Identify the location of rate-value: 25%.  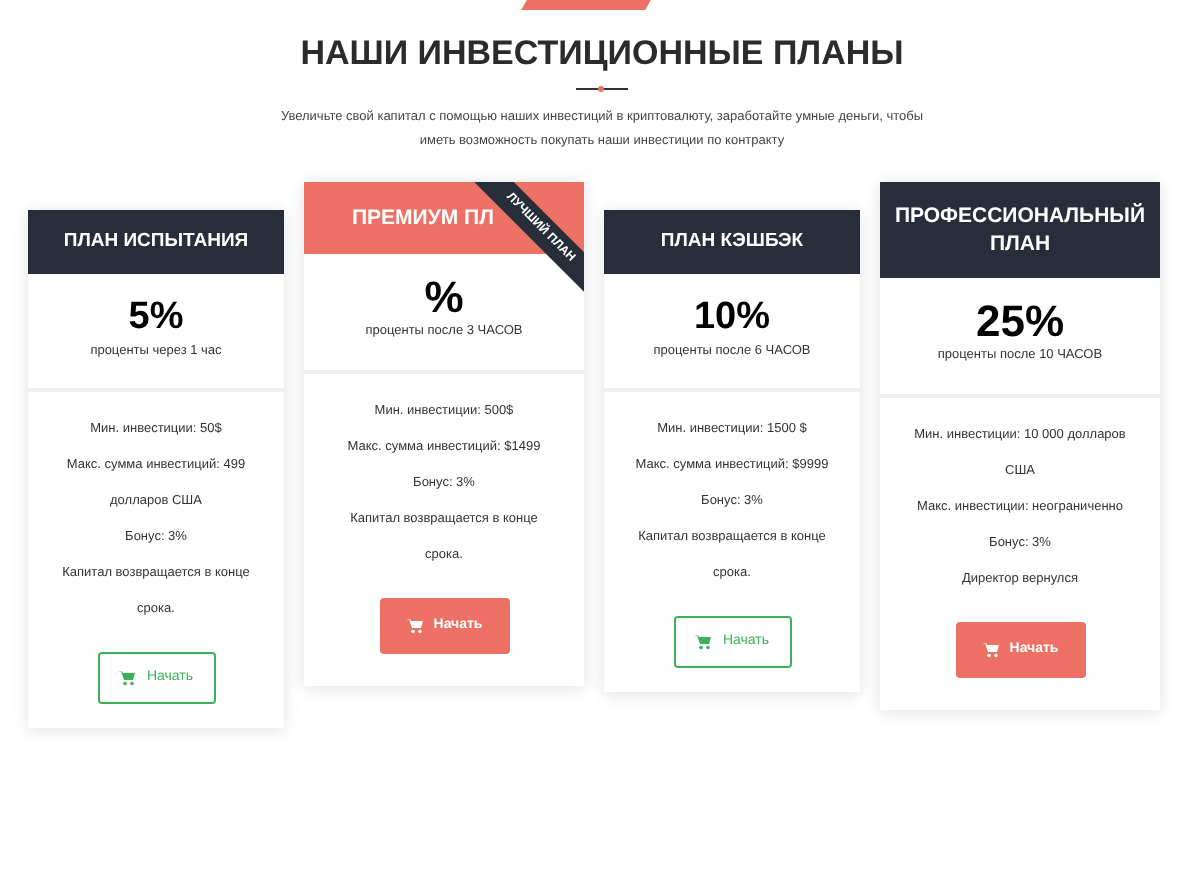
(1020, 322).